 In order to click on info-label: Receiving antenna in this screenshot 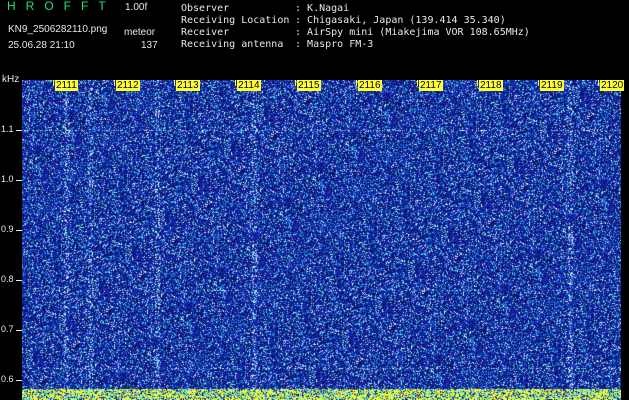, I will do `click(232, 44)`.